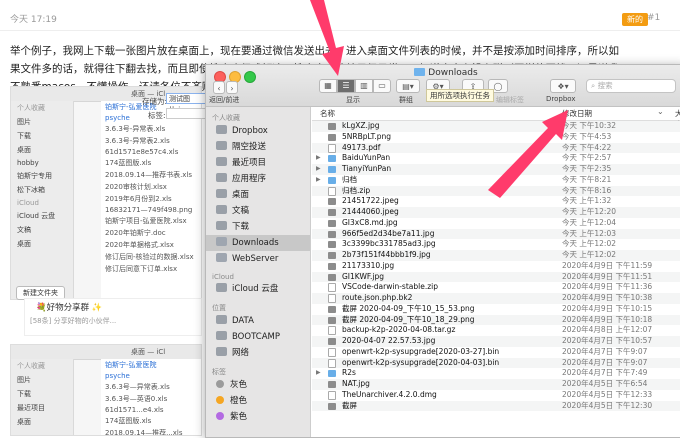 Image resolution: width=680 pixels, height=438 pixels. I want to click on sidebar-item-下载: 下载, so click(258, 227).